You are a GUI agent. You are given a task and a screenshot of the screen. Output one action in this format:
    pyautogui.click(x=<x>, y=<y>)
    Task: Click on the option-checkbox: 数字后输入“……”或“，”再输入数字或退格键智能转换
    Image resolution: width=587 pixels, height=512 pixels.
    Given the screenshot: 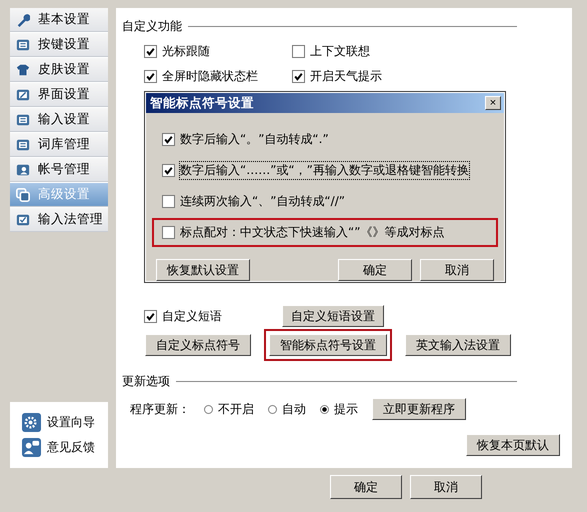 What is the action you would take?
    pyautogui.click(x=325, y=170)
    